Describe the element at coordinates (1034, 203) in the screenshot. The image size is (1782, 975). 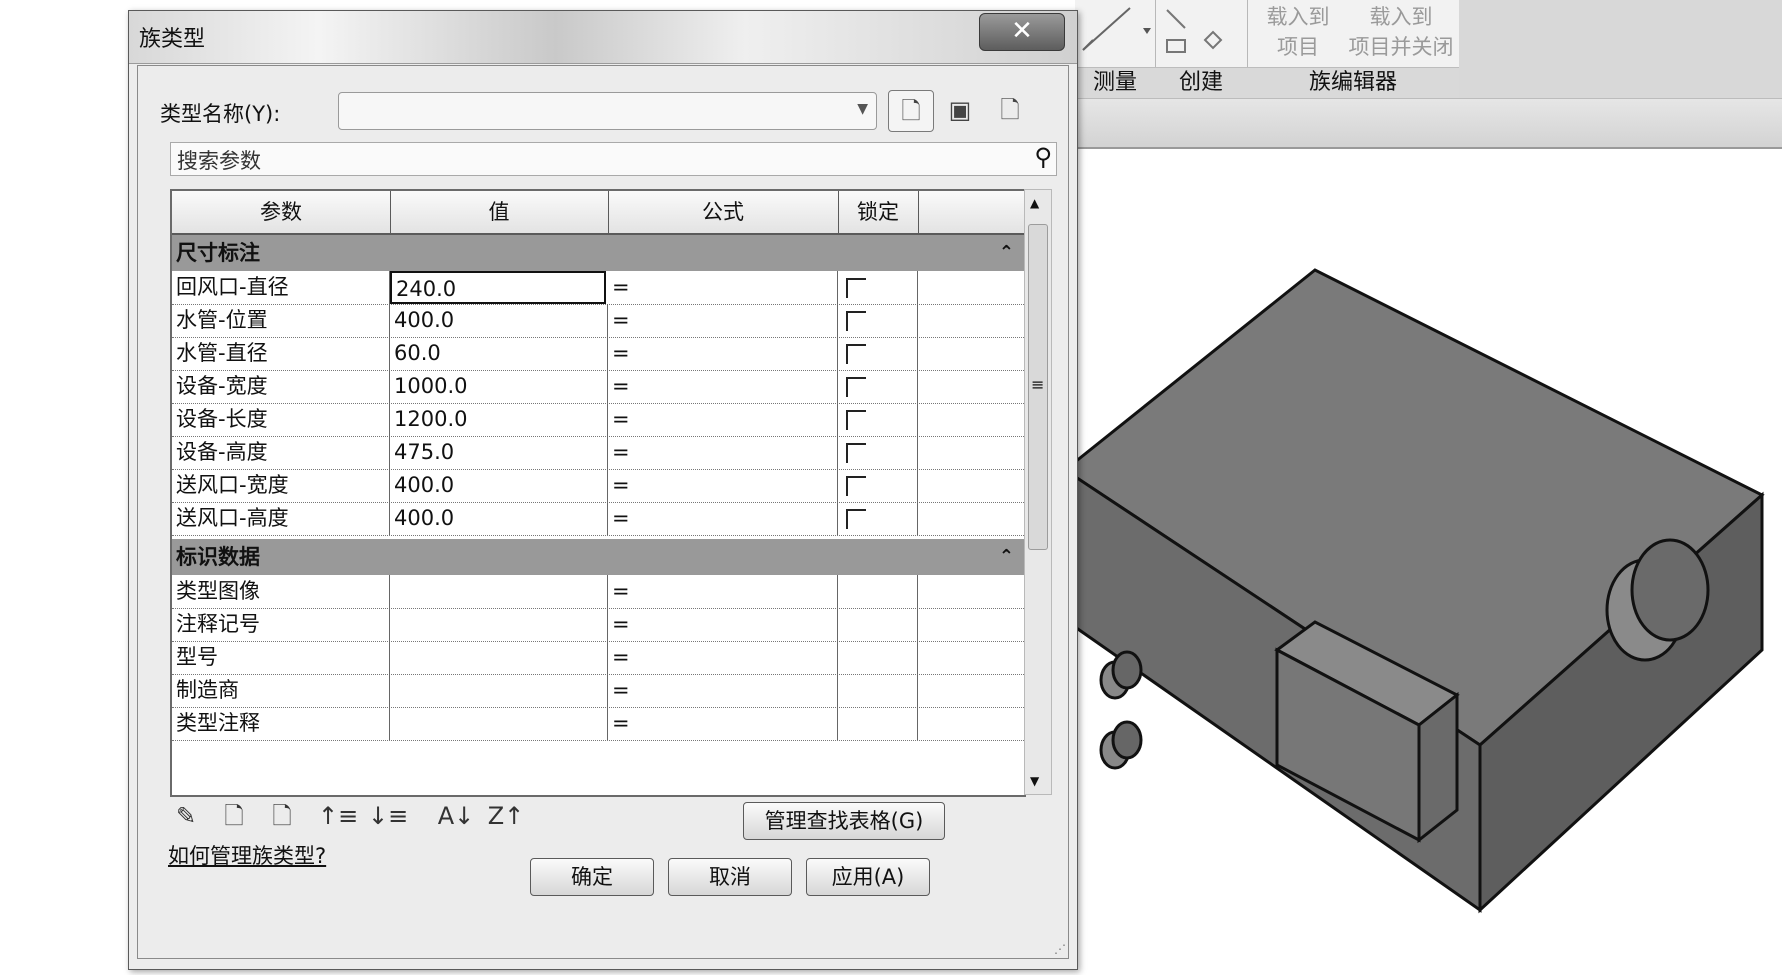
I see `scroll-up-icon: ▲` at that location.